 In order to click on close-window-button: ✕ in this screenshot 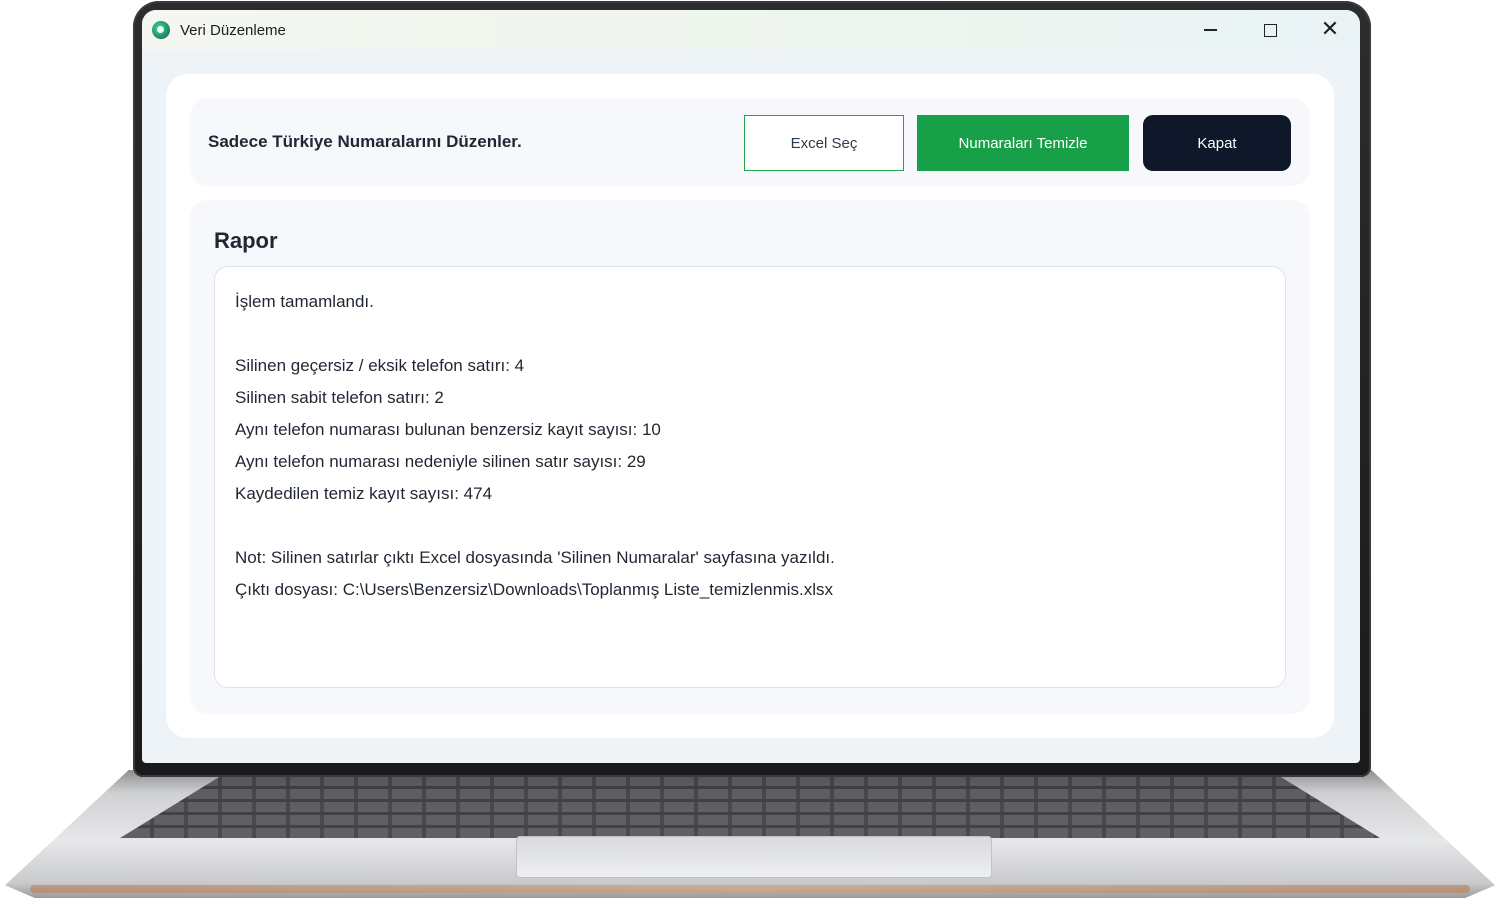, I will do `click(1330, 30)`.